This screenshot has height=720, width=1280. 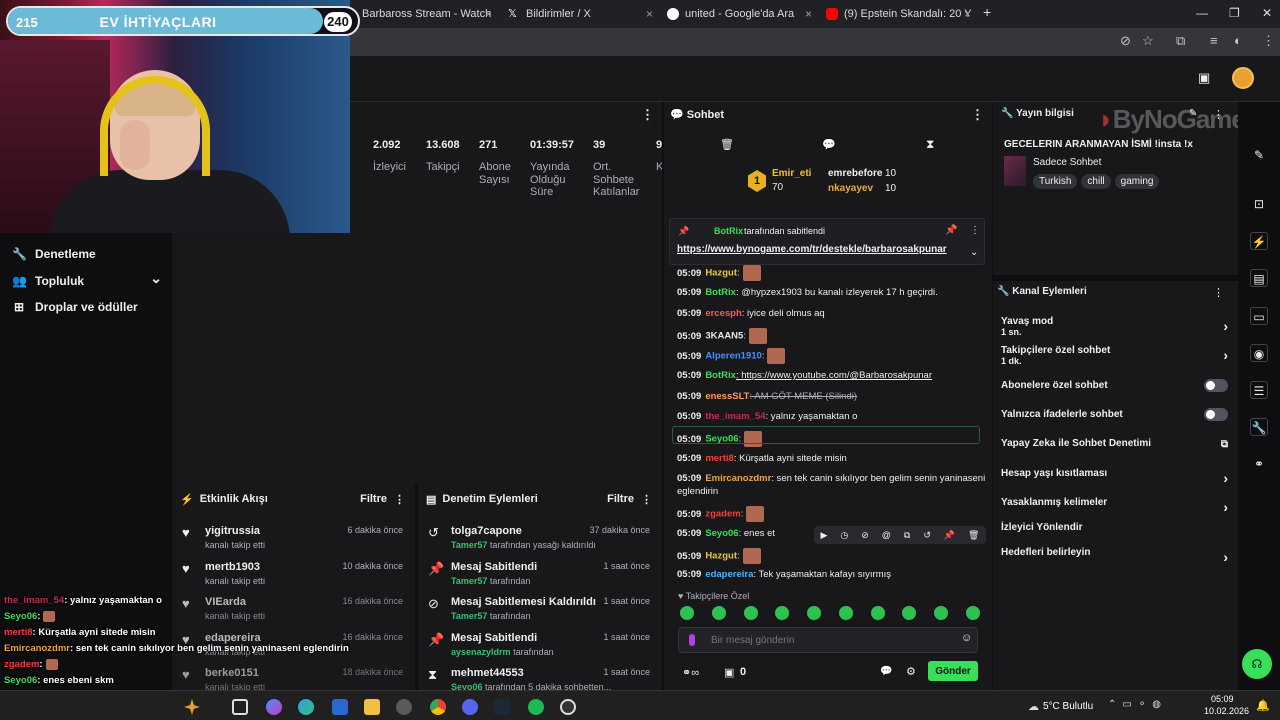 What do you see at coordinates (1268, 41) in the screenshot?
I see `menu-icon: ⋮` at bounding box center [1268, 41].